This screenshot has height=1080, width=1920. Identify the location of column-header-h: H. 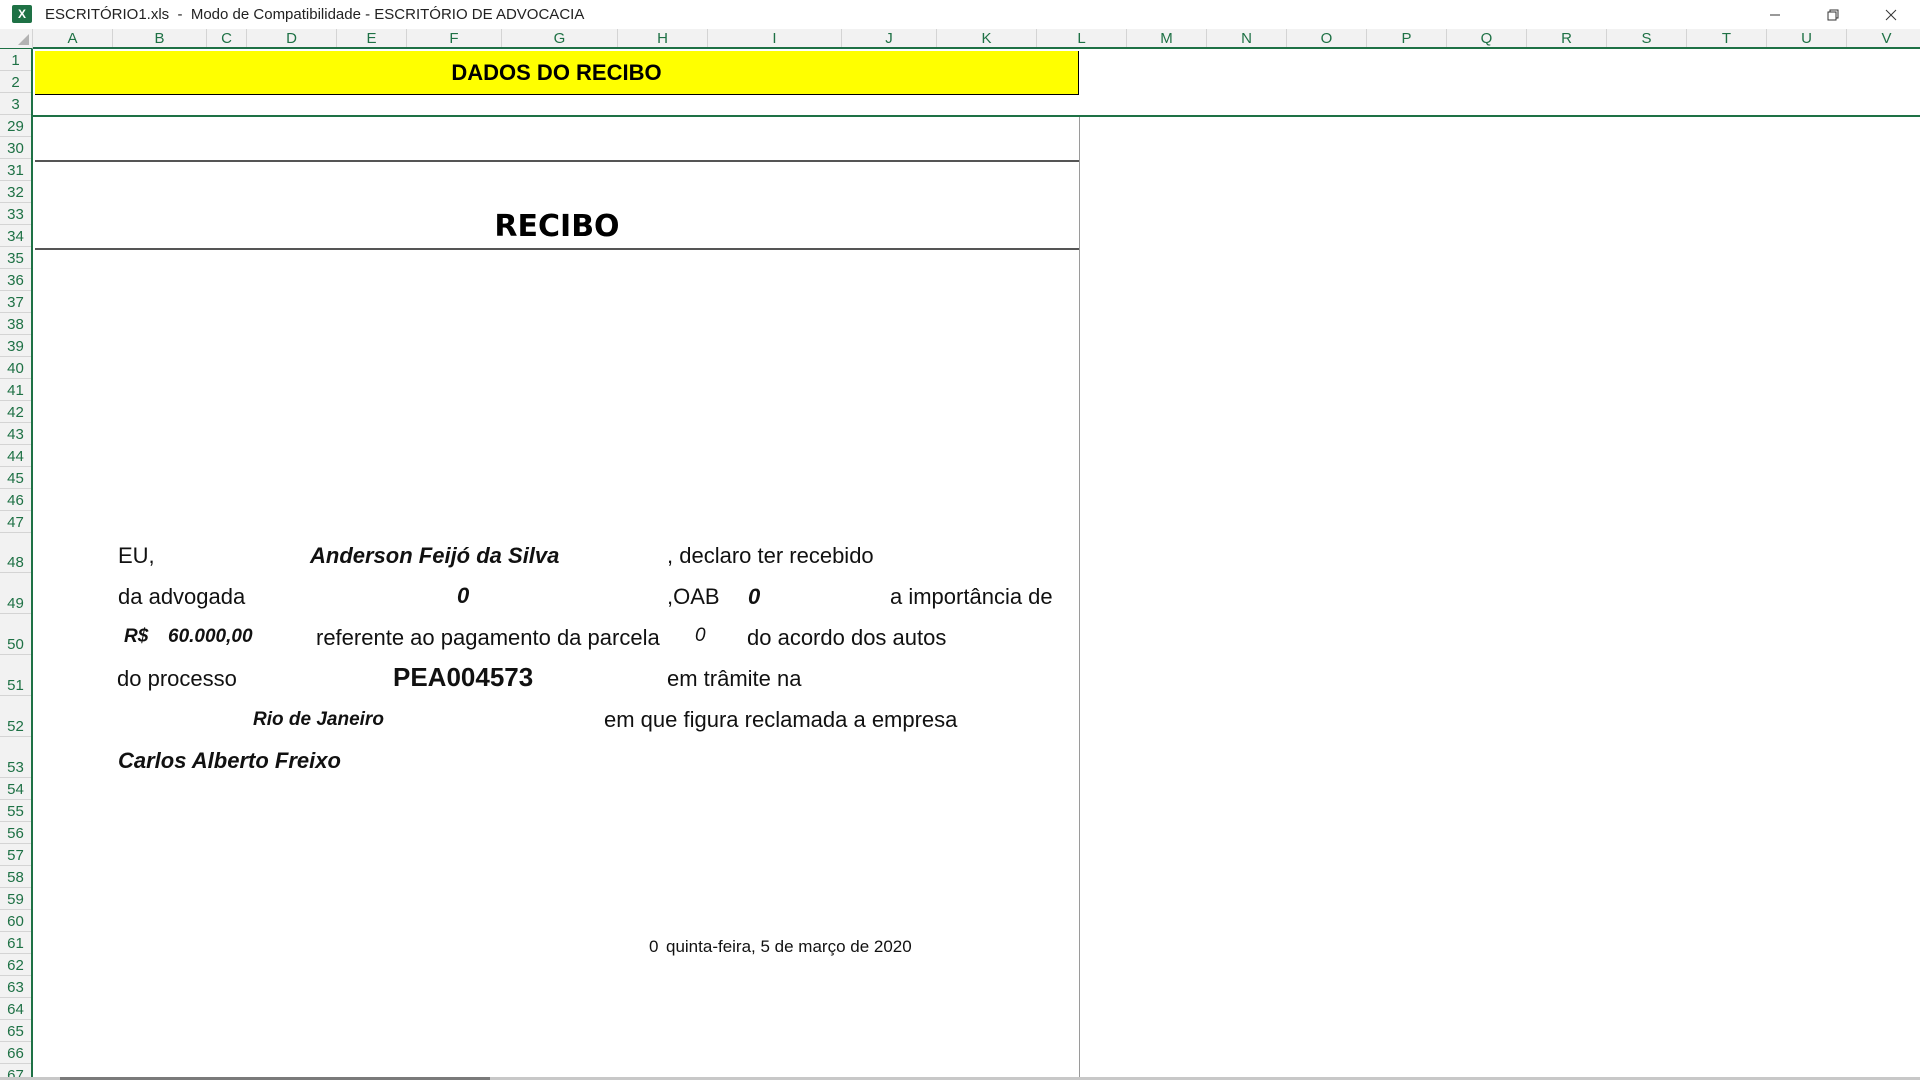
(663, 38).